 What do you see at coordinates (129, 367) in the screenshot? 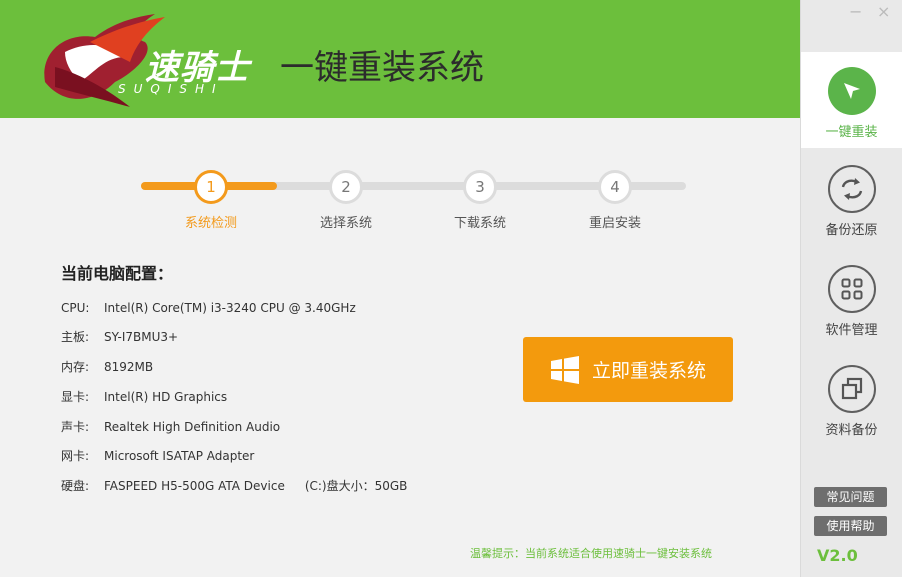
I see `spec-value: 8192MB` at bounding box center [129, 367].